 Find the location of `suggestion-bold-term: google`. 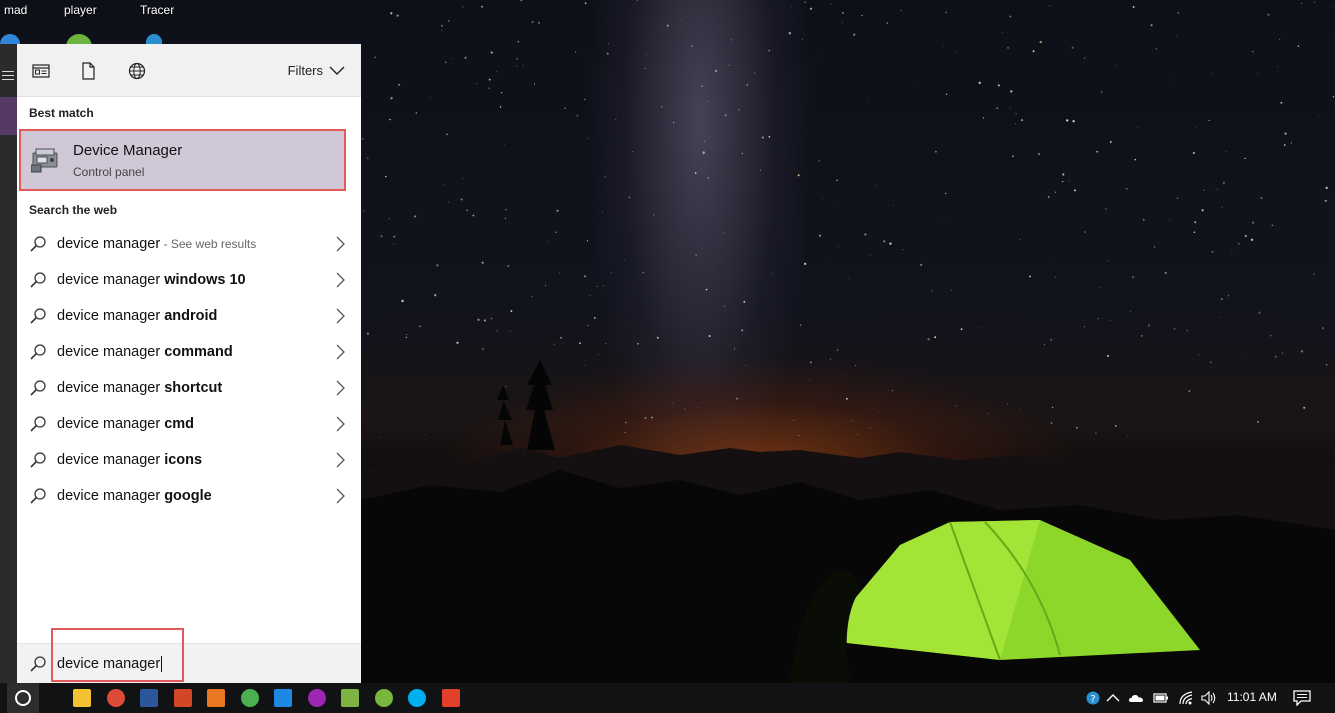

suggestion-bold-term: google is located at coordinates (188, 496).